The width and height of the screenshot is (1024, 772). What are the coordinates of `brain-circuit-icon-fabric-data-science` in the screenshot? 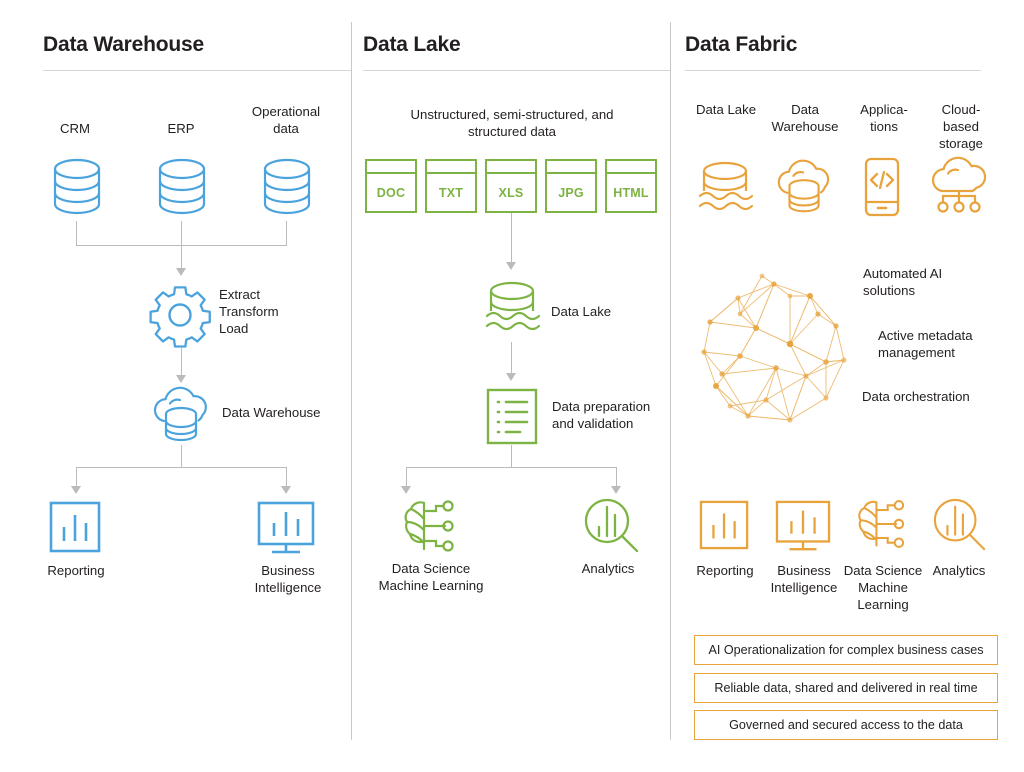 It's located at (883, 524).